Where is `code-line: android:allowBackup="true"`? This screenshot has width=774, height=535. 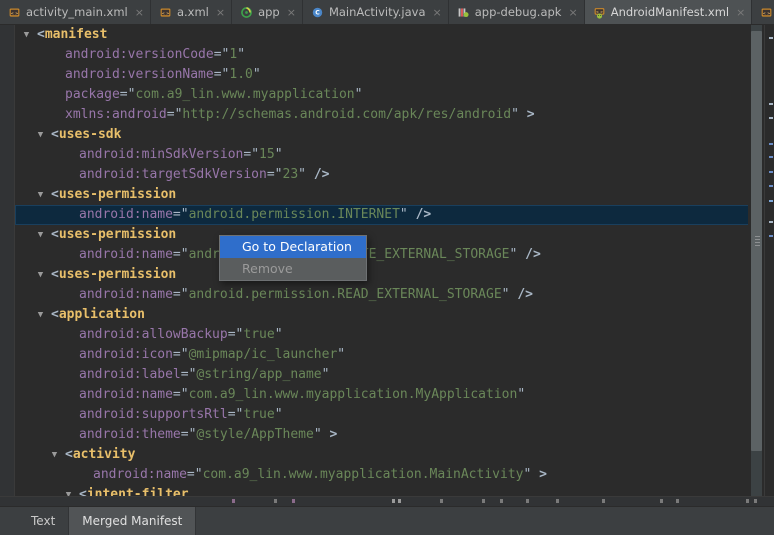
code-line: android:allowBackup="true" is located at coordinates (394, 335).